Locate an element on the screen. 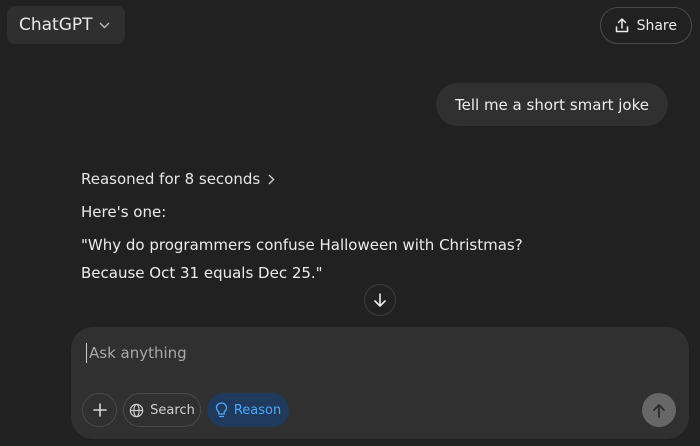 This screenshot has height=446, width=700. share-label: Share is located at coordinates (656, 25).